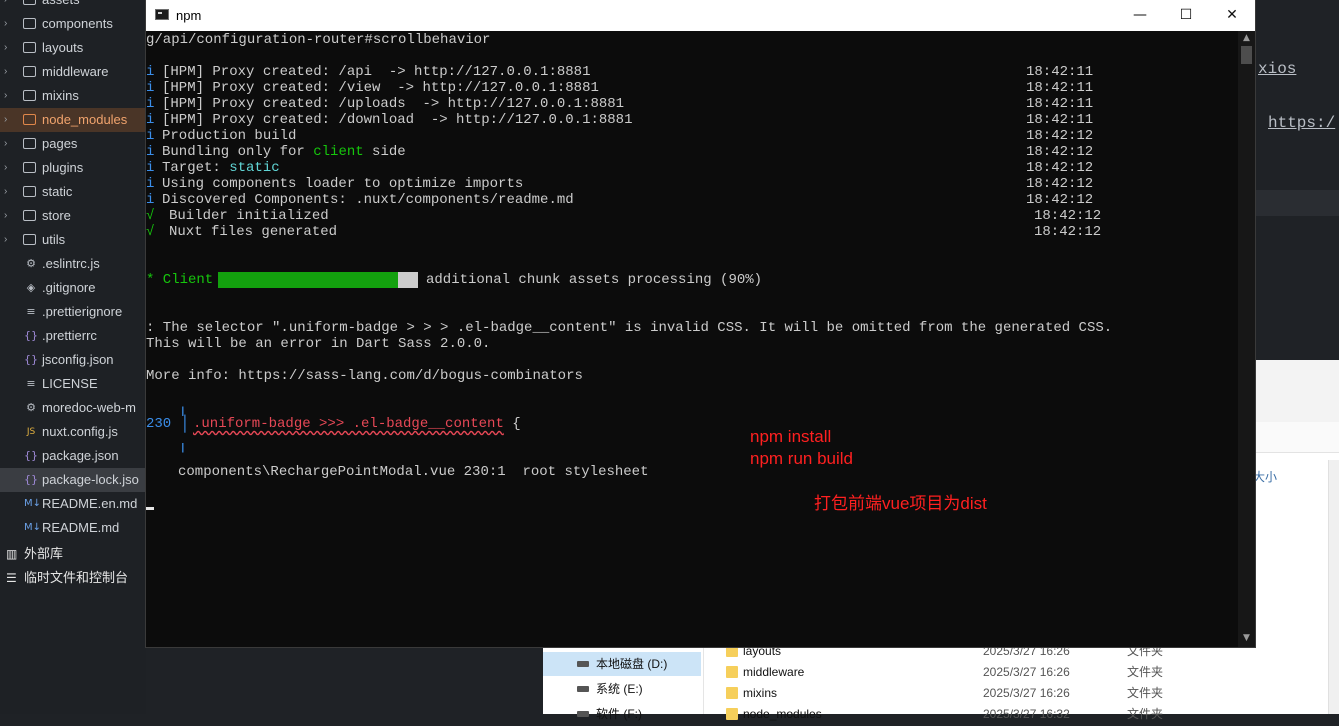 This screenshot has height=726, width=1339. I want to click on annotation-npm-install: npm install, so click(791, 436).